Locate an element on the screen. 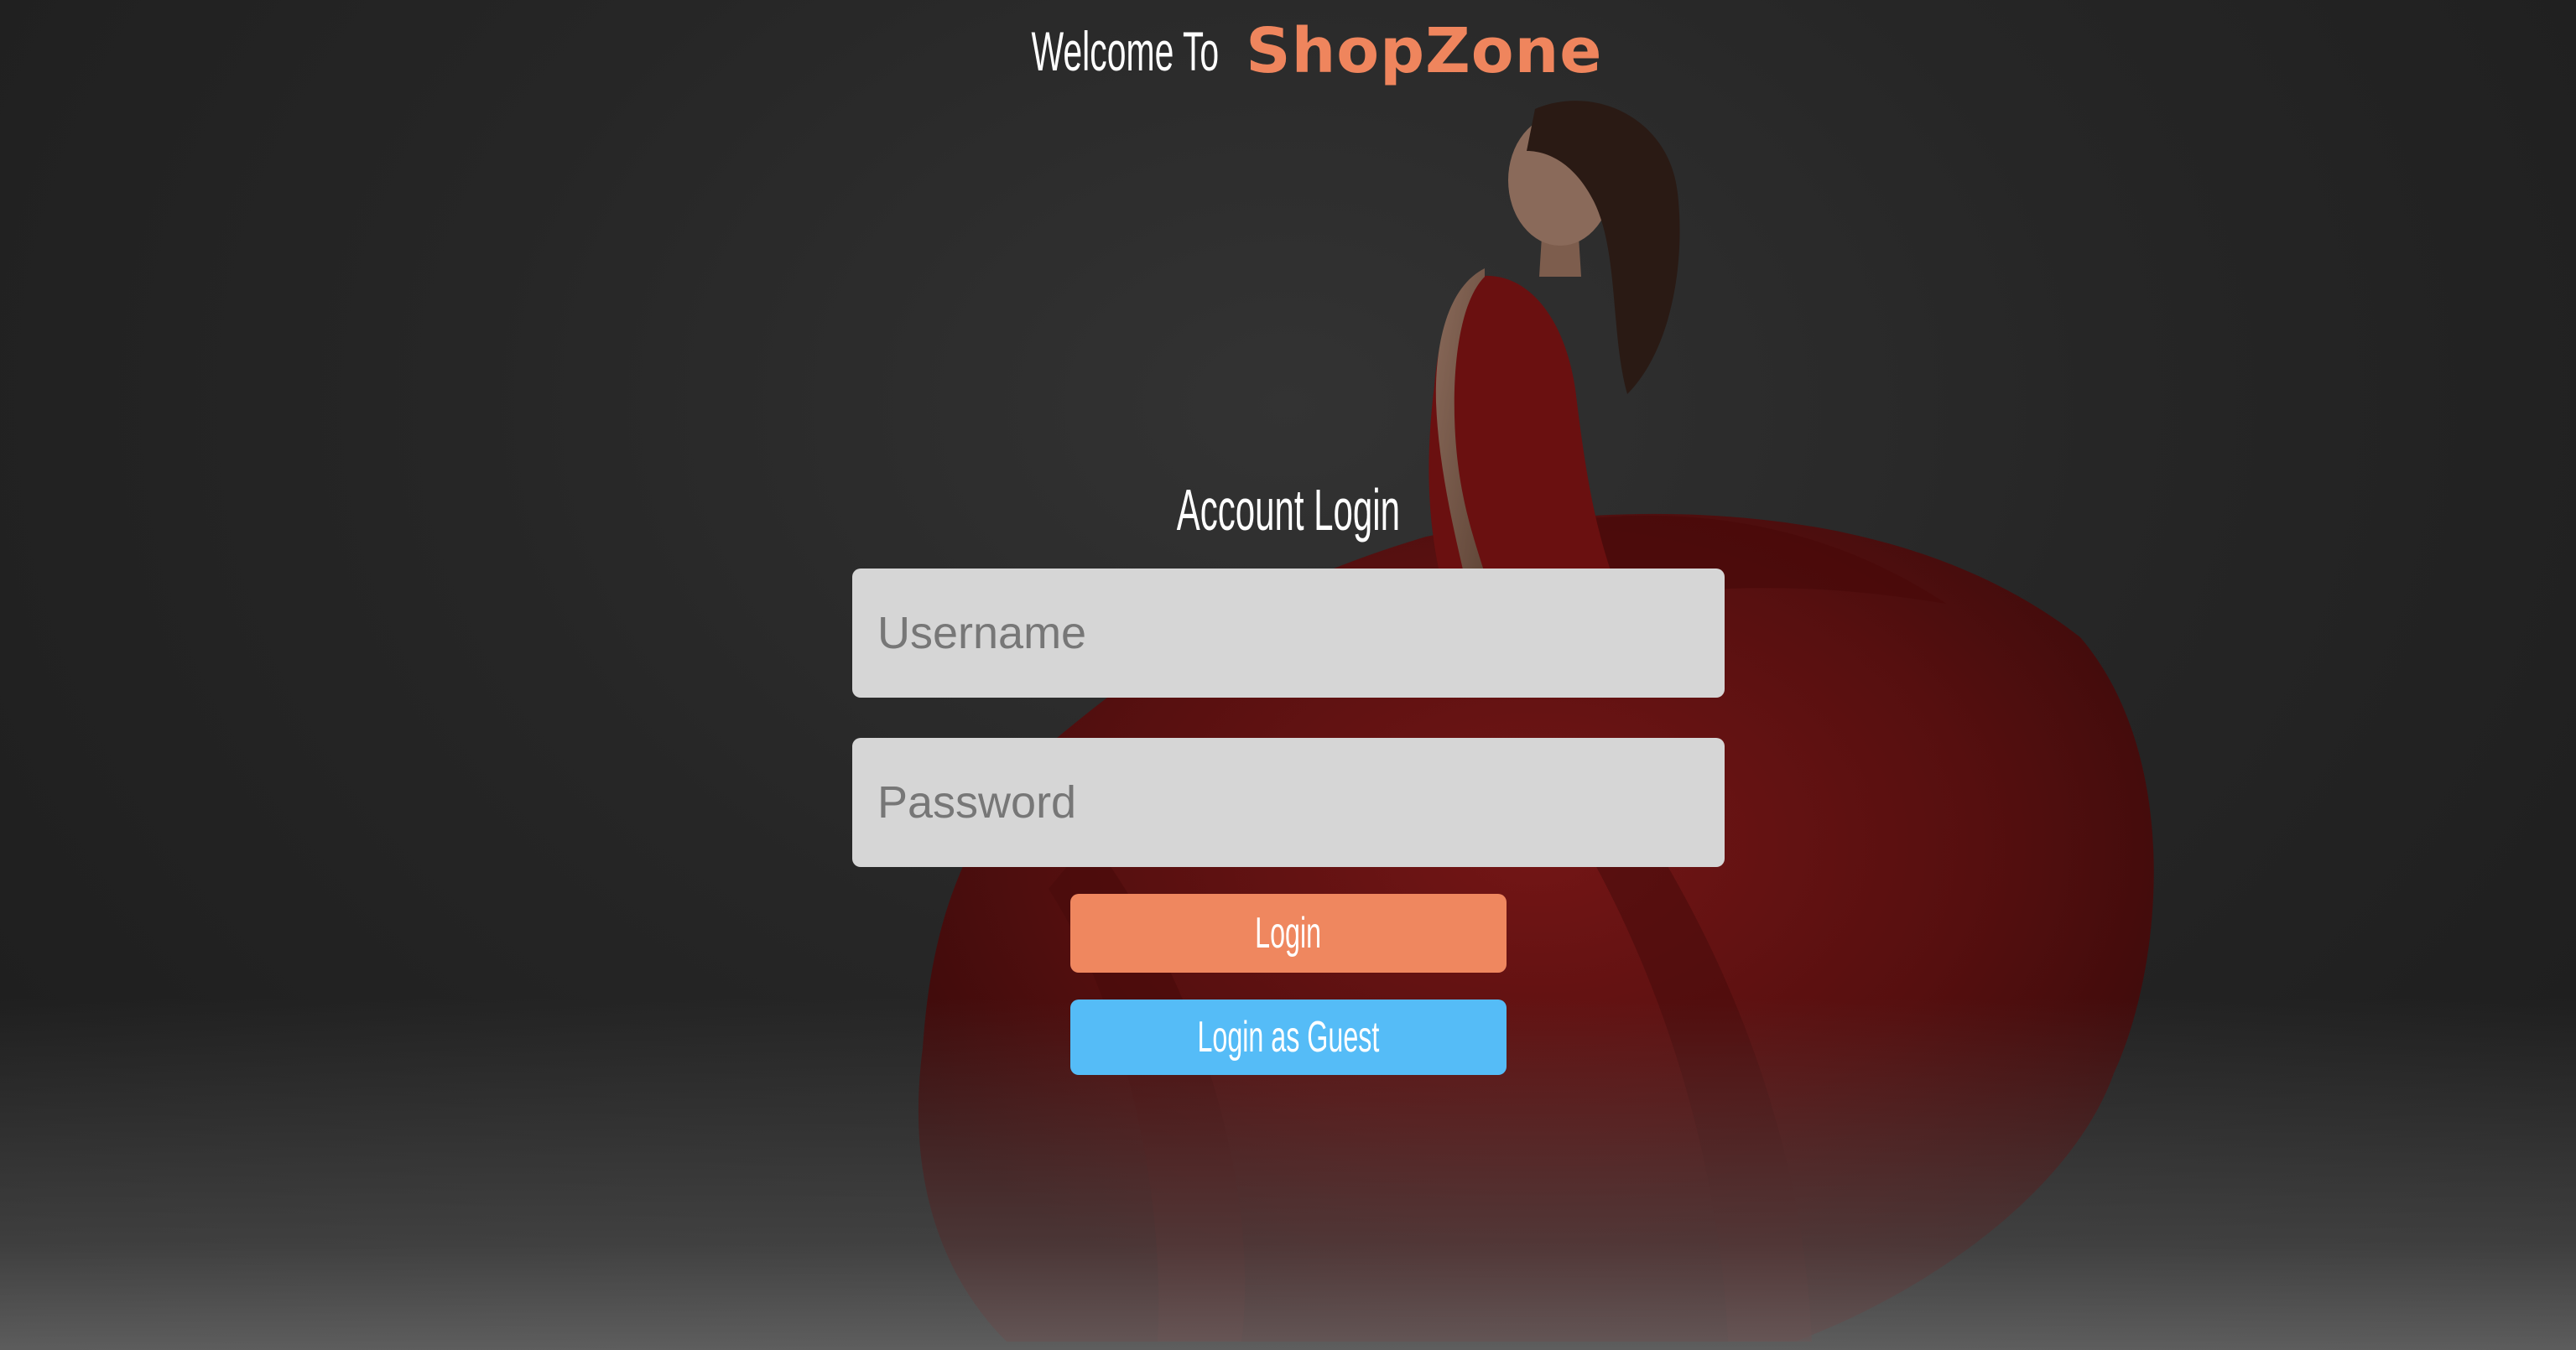 This screenshot has height=1350, width=2576. welcome-text: Welcome To is located at coordinates (1125, 51).